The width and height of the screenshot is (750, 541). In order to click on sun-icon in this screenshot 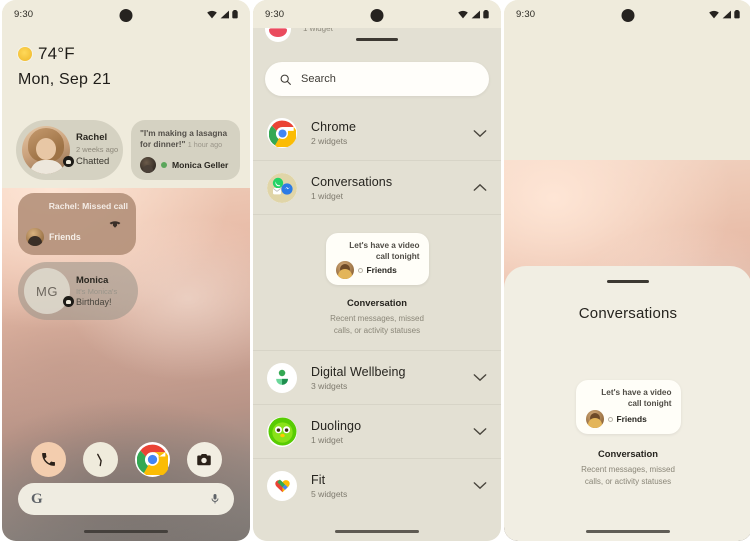, I will do `click(25, 54)`.